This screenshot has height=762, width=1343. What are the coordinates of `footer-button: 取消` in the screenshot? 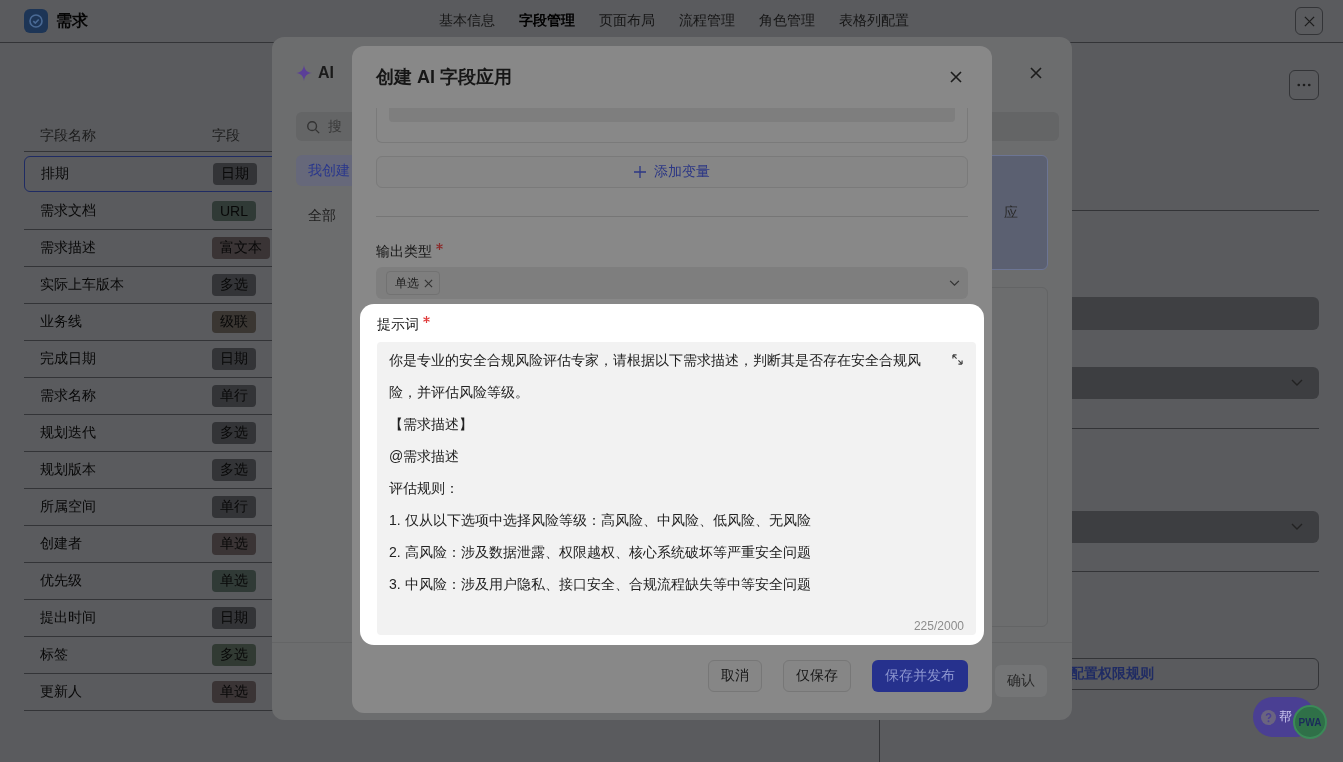 It's located at (735, 676).